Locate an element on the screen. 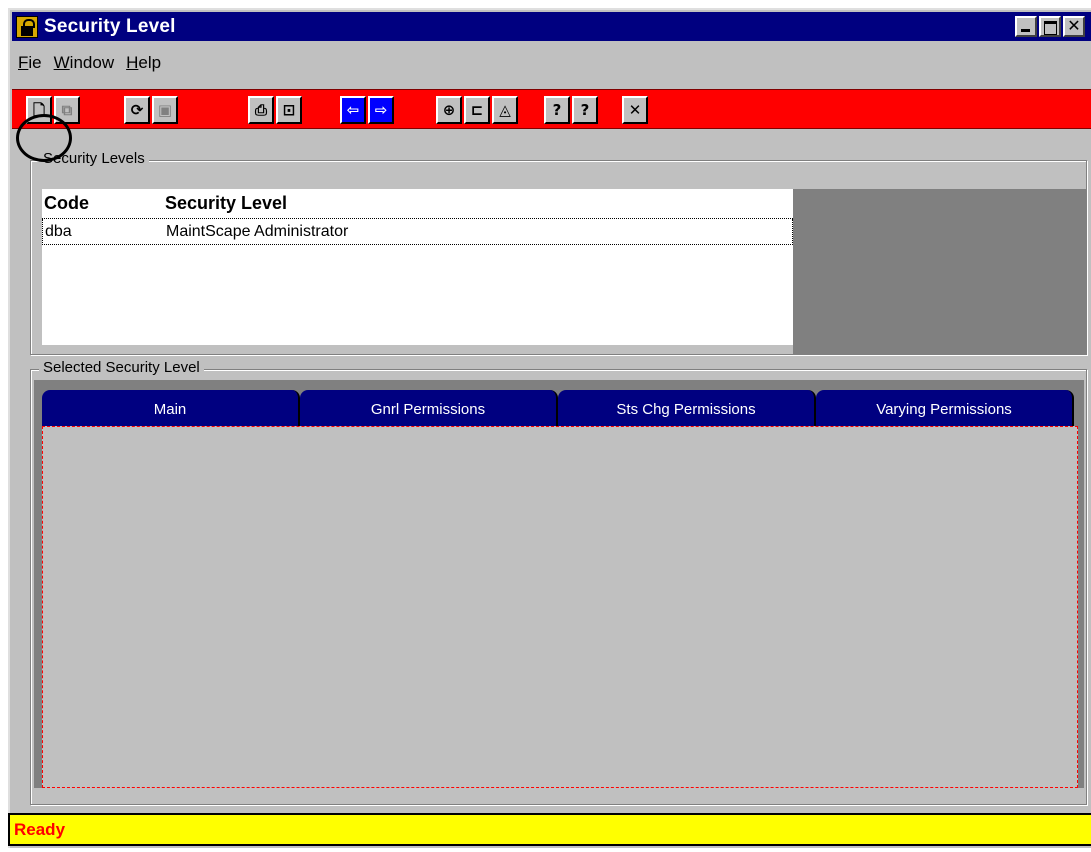 The width and height of the screenshot is (1091, 852). tab-sts-chg-permissions: Sts Chg Permissions is located at coordinates (687, 409).